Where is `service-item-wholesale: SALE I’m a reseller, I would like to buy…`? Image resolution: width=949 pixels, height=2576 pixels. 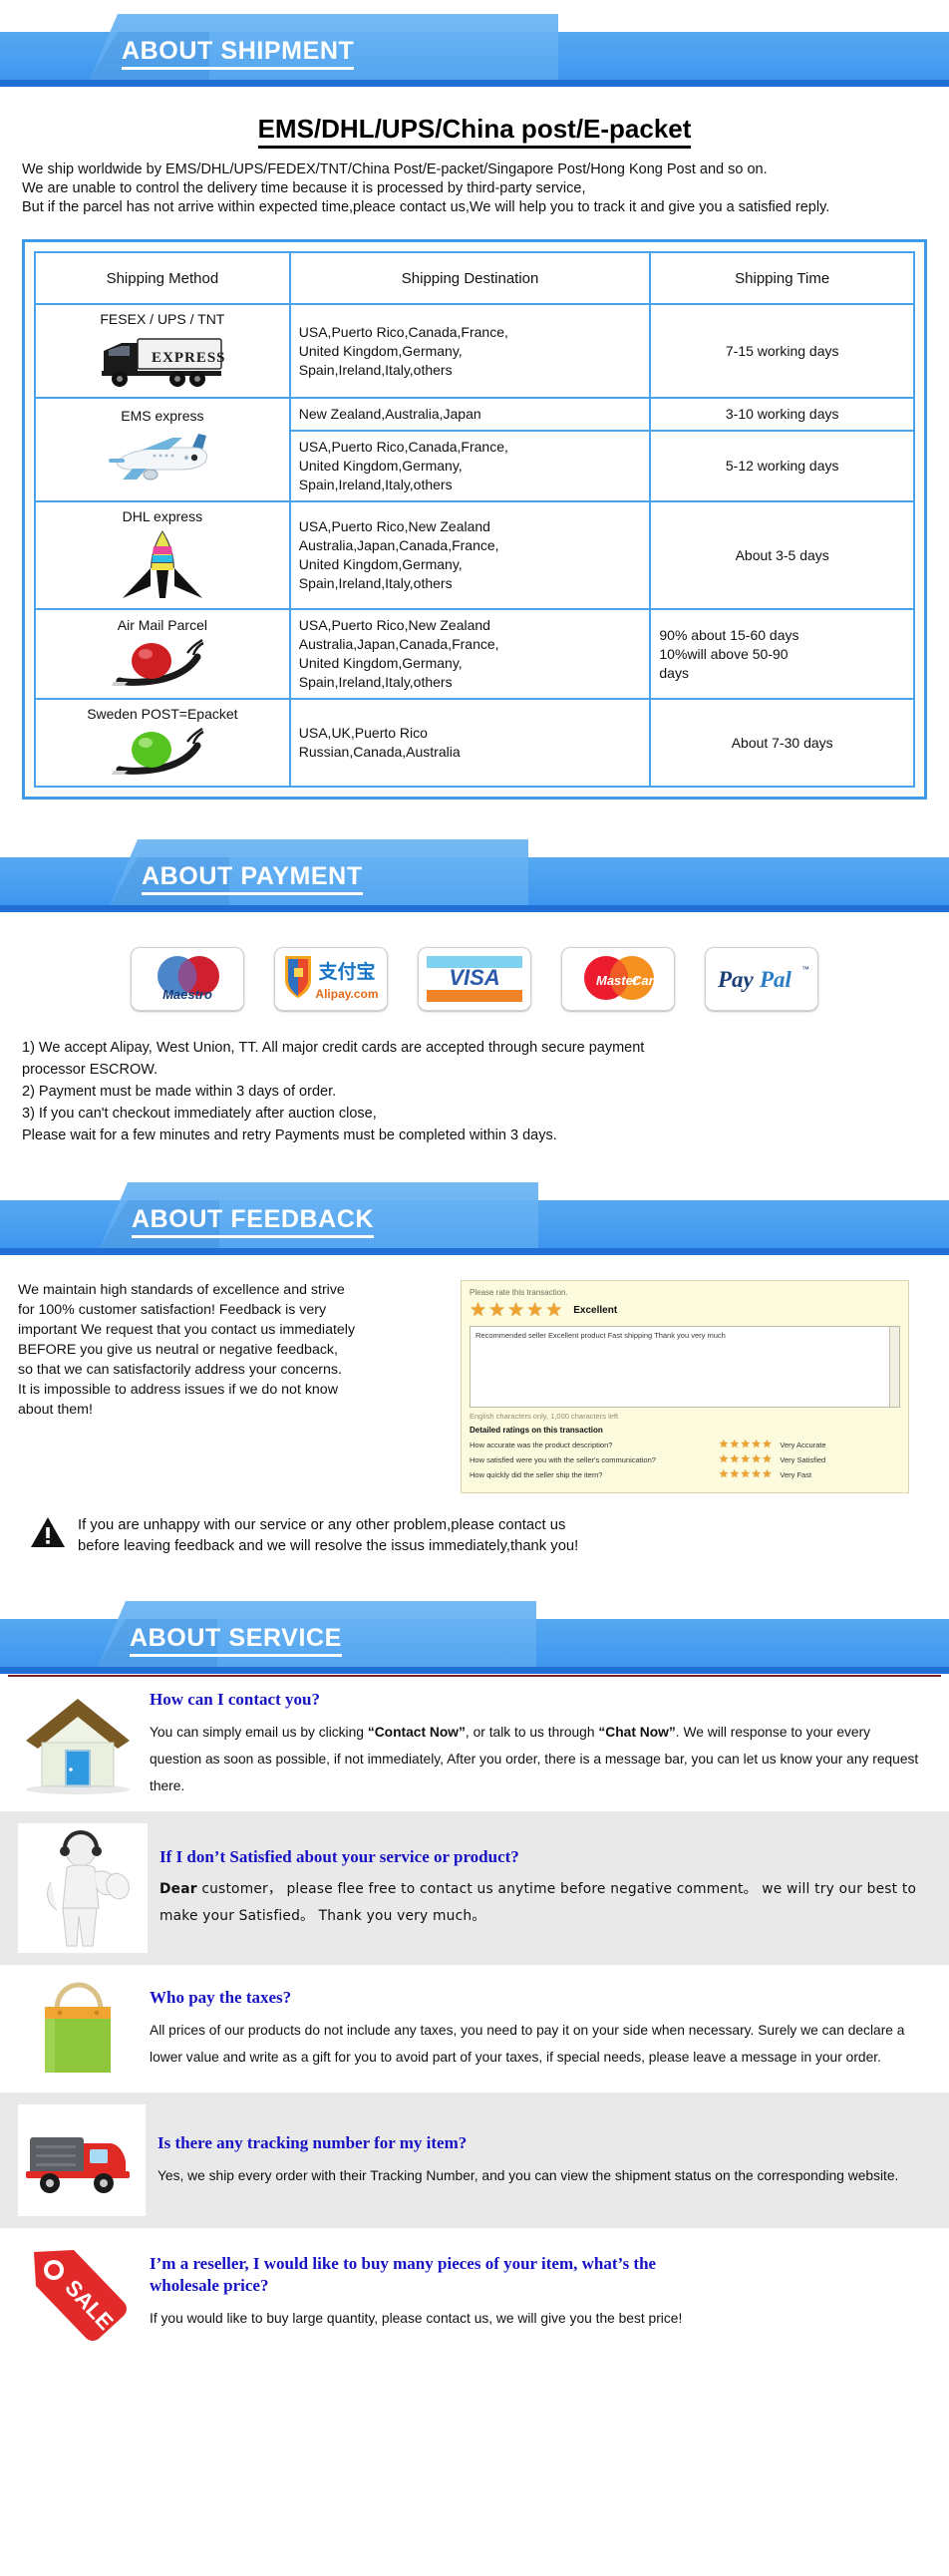 service-item-wholesale: SALE I’m a reseller, I would like to buy… is located at coordinates (474, 2316).